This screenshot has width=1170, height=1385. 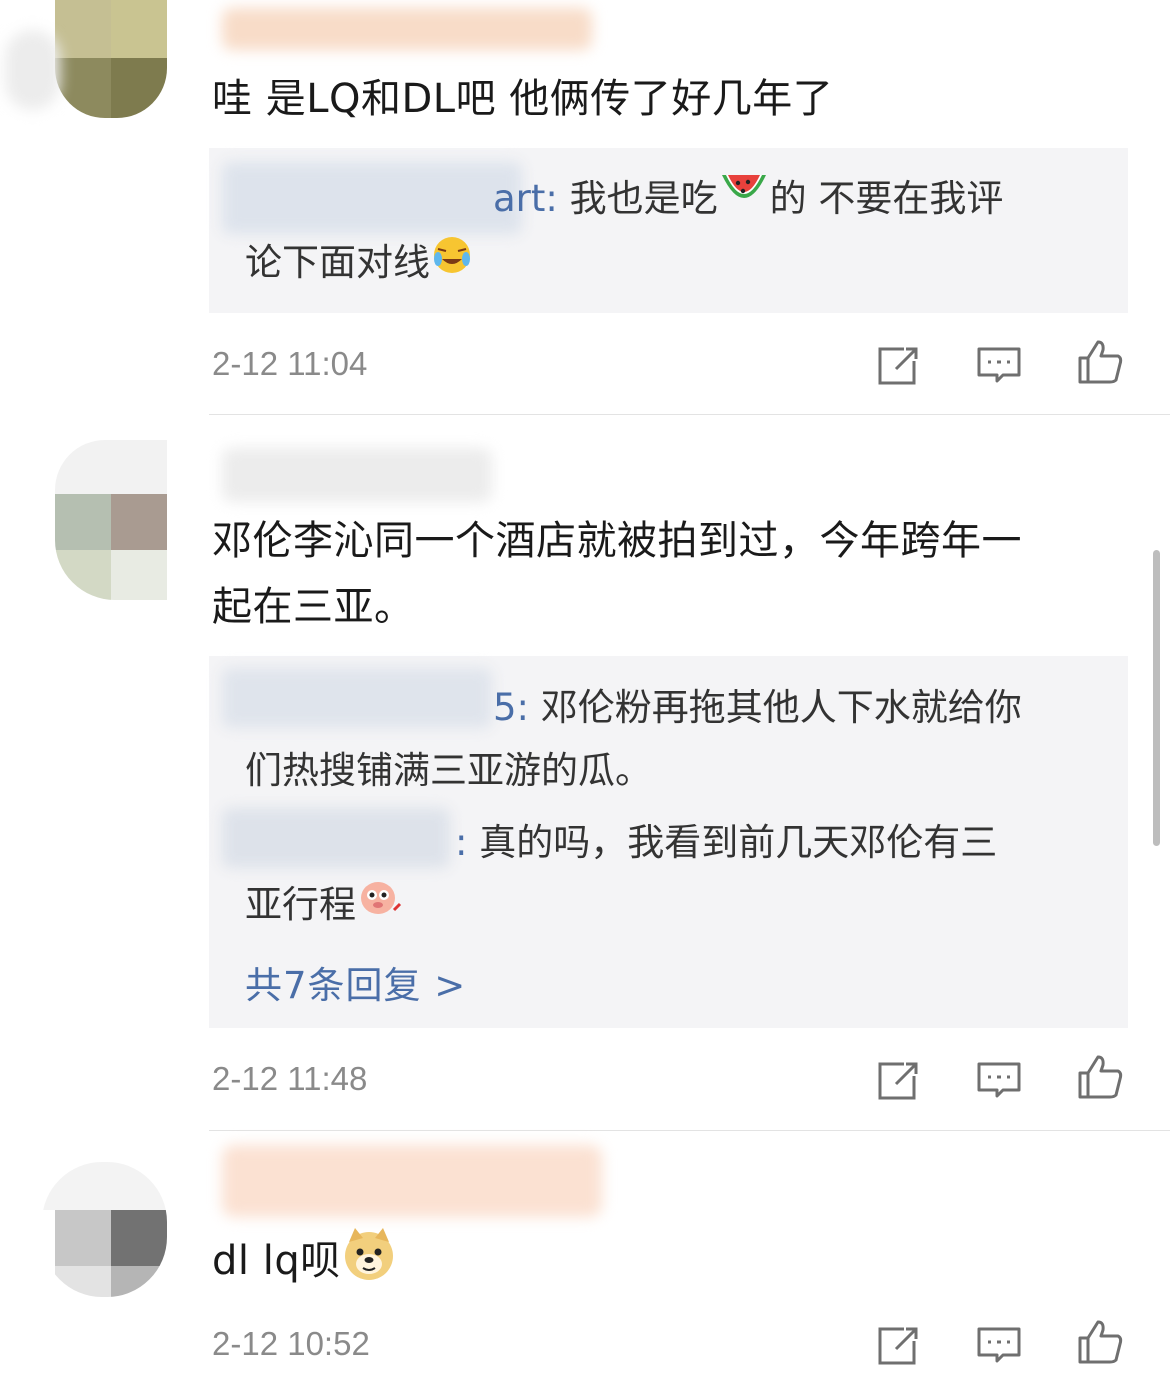 I want to click on reply-line: 5: 邓伦粉再拖其他人下水就给你, so click(x=757, y=707).